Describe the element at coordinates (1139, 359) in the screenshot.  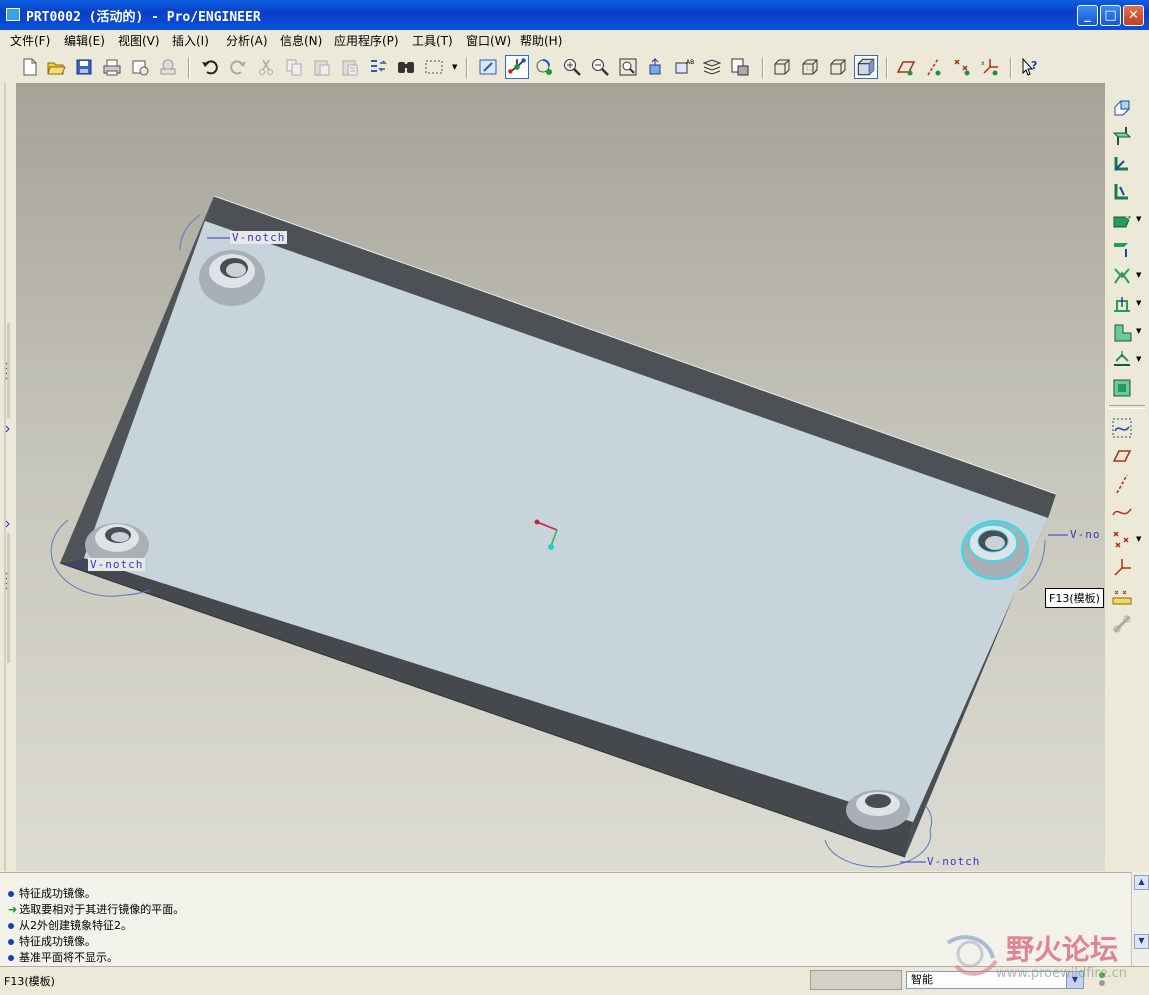
I see `sweep-dropdown-icon: ▼` at that location.